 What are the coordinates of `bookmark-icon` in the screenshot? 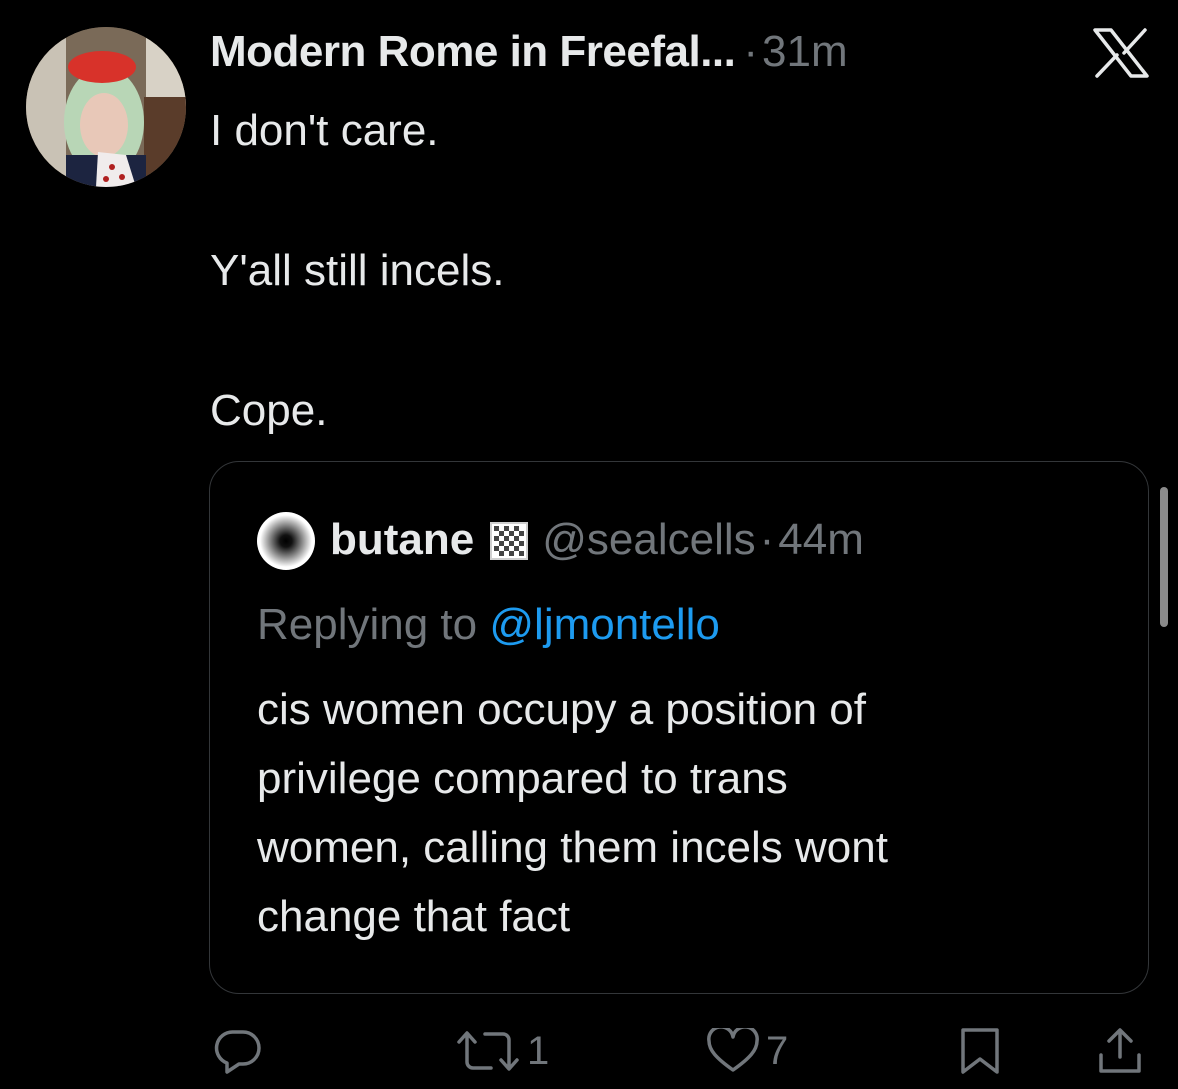 It's located at (980, 1051).